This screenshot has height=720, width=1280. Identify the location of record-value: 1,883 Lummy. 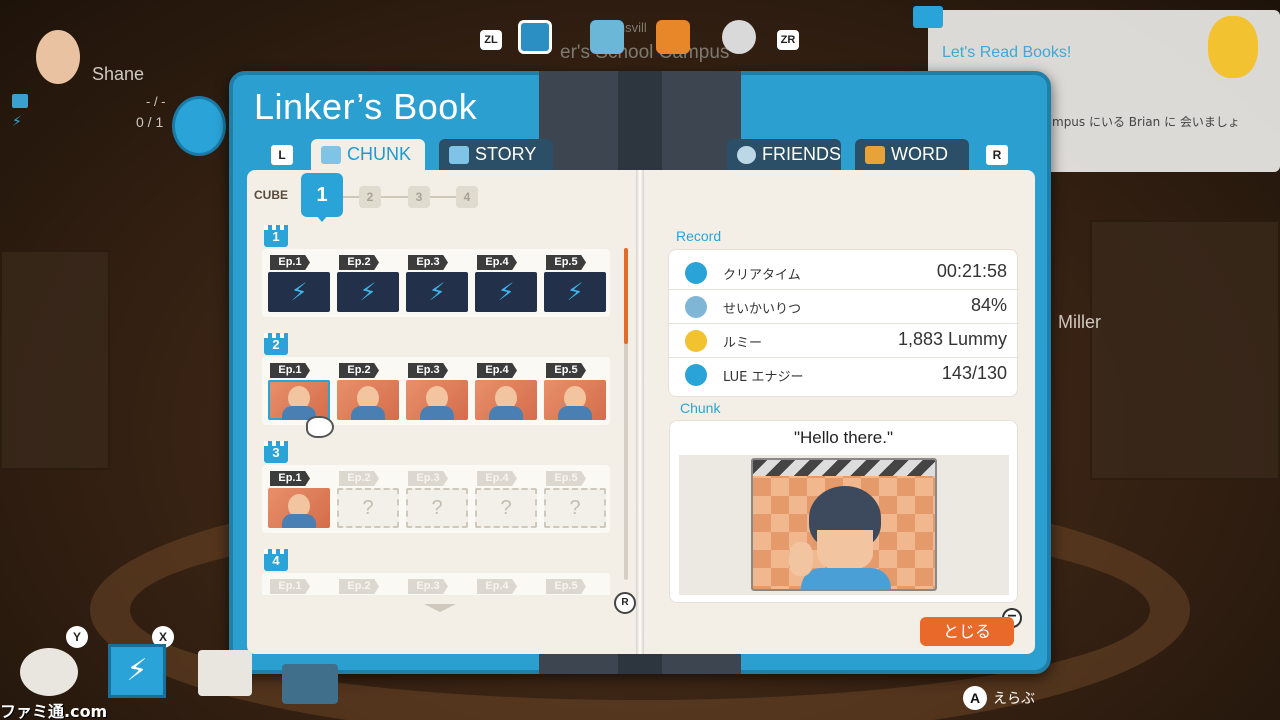
(952, 339).